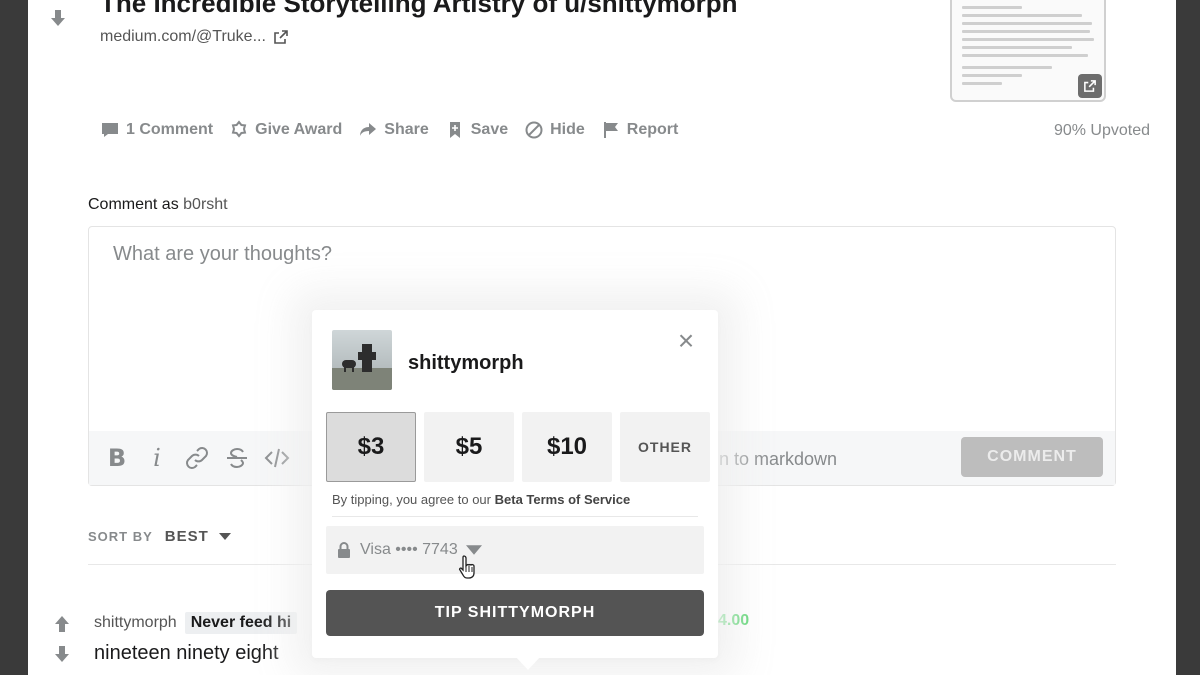  I want to click on comments-button: 1 Comment, so click(156, 130).